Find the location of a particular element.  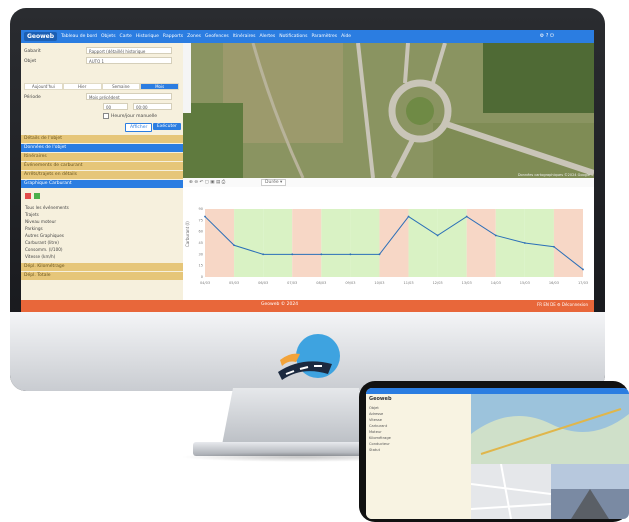

phone-map is located at coordinates (550, 429).